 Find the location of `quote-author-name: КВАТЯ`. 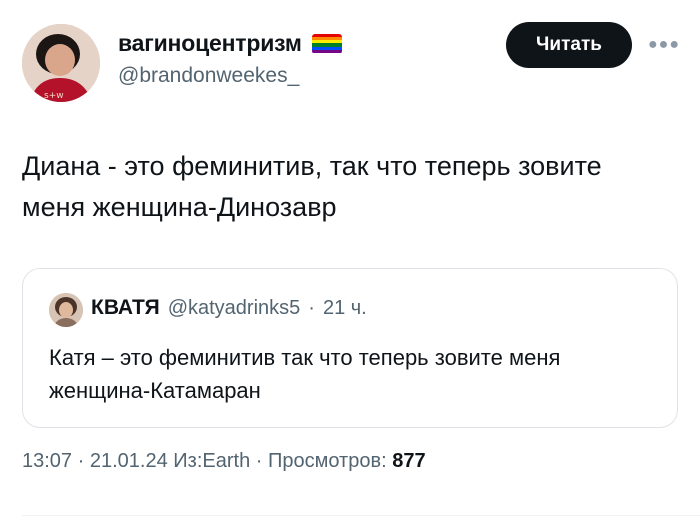

quote-author-name: КВАТЯ is located at coordinates (125, 307).